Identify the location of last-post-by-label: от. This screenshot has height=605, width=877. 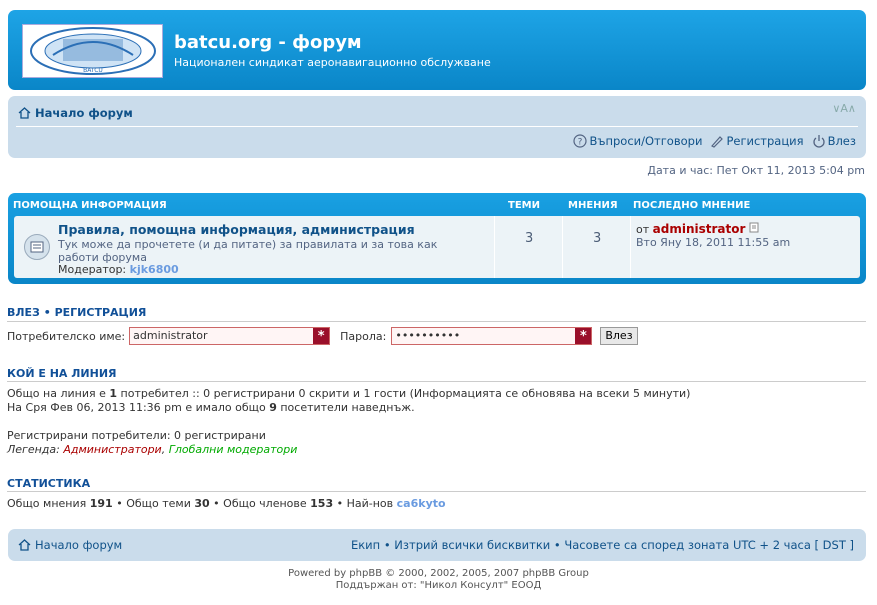
(643, 229).